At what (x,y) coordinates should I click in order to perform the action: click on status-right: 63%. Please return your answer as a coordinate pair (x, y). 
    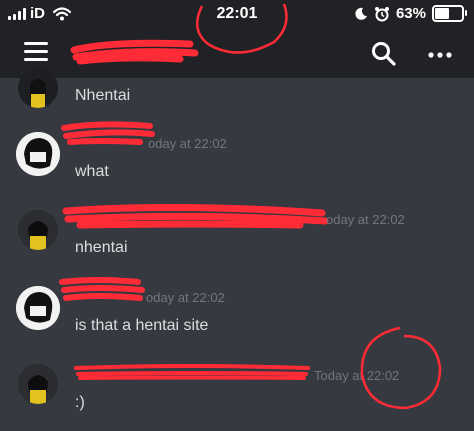
    Looking at the image, I should click on (410, 13).